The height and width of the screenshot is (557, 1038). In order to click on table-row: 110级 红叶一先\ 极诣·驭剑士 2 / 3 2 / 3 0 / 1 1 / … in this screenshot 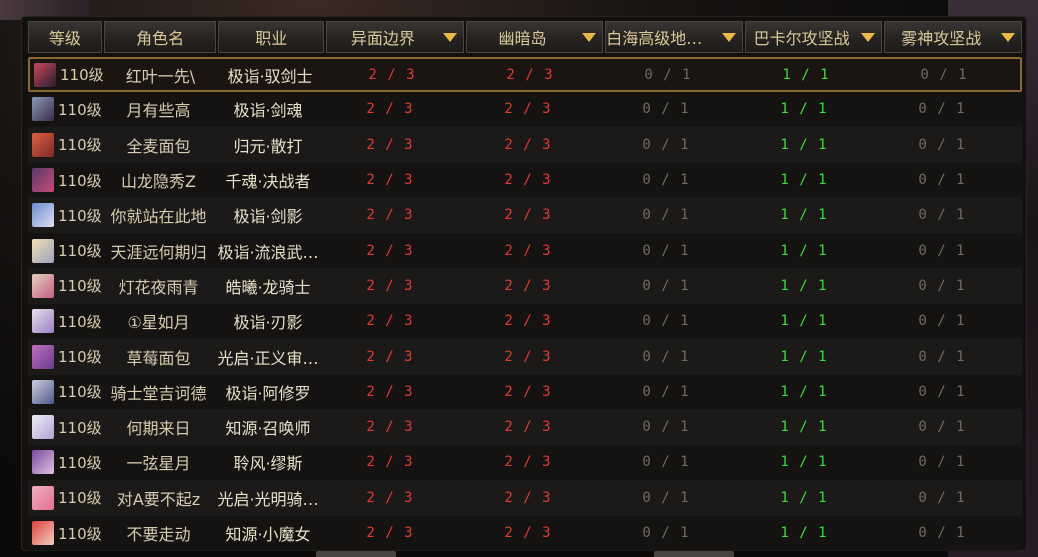, I will do `click(525, 75)`.